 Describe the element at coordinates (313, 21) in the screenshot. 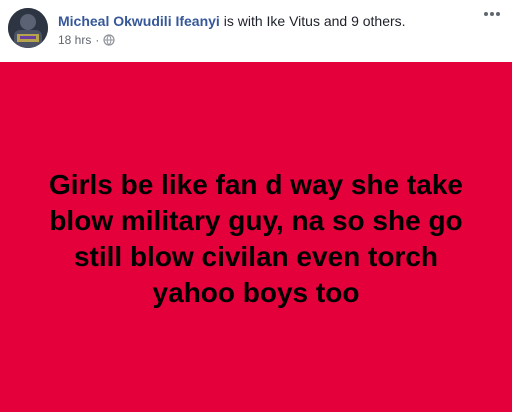

I see `tagged-with-text: is with Ike Vitus and 9 others.` at that location.